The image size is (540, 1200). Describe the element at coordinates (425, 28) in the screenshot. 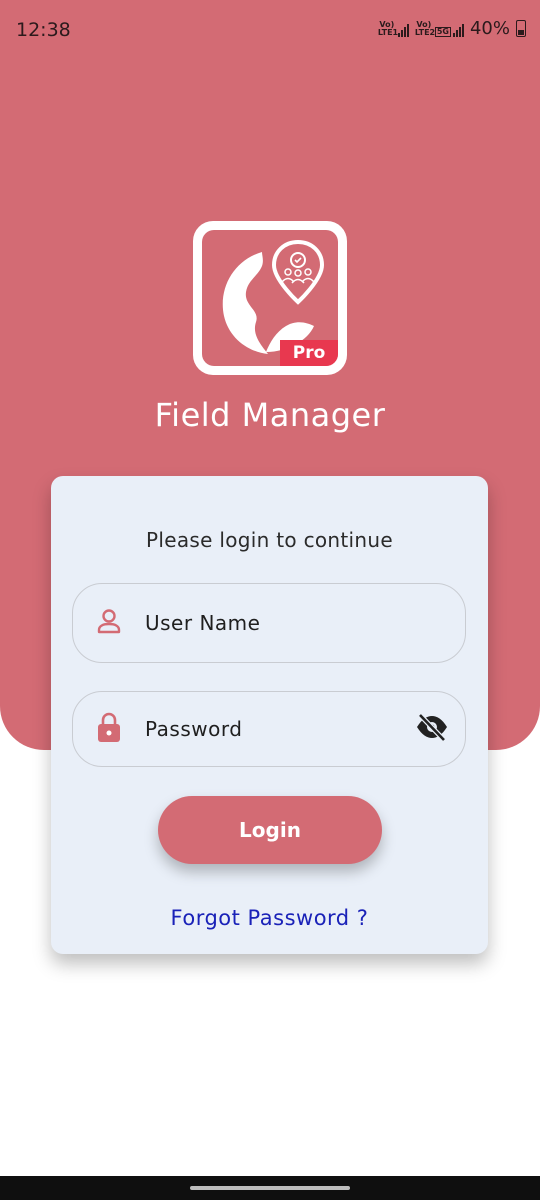

I see `sim2-label: Vo) LTE2` at that location.